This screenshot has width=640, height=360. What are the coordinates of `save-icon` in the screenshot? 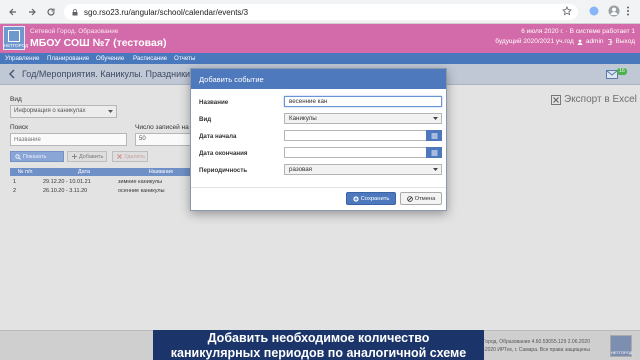 It's located at (355, 198).